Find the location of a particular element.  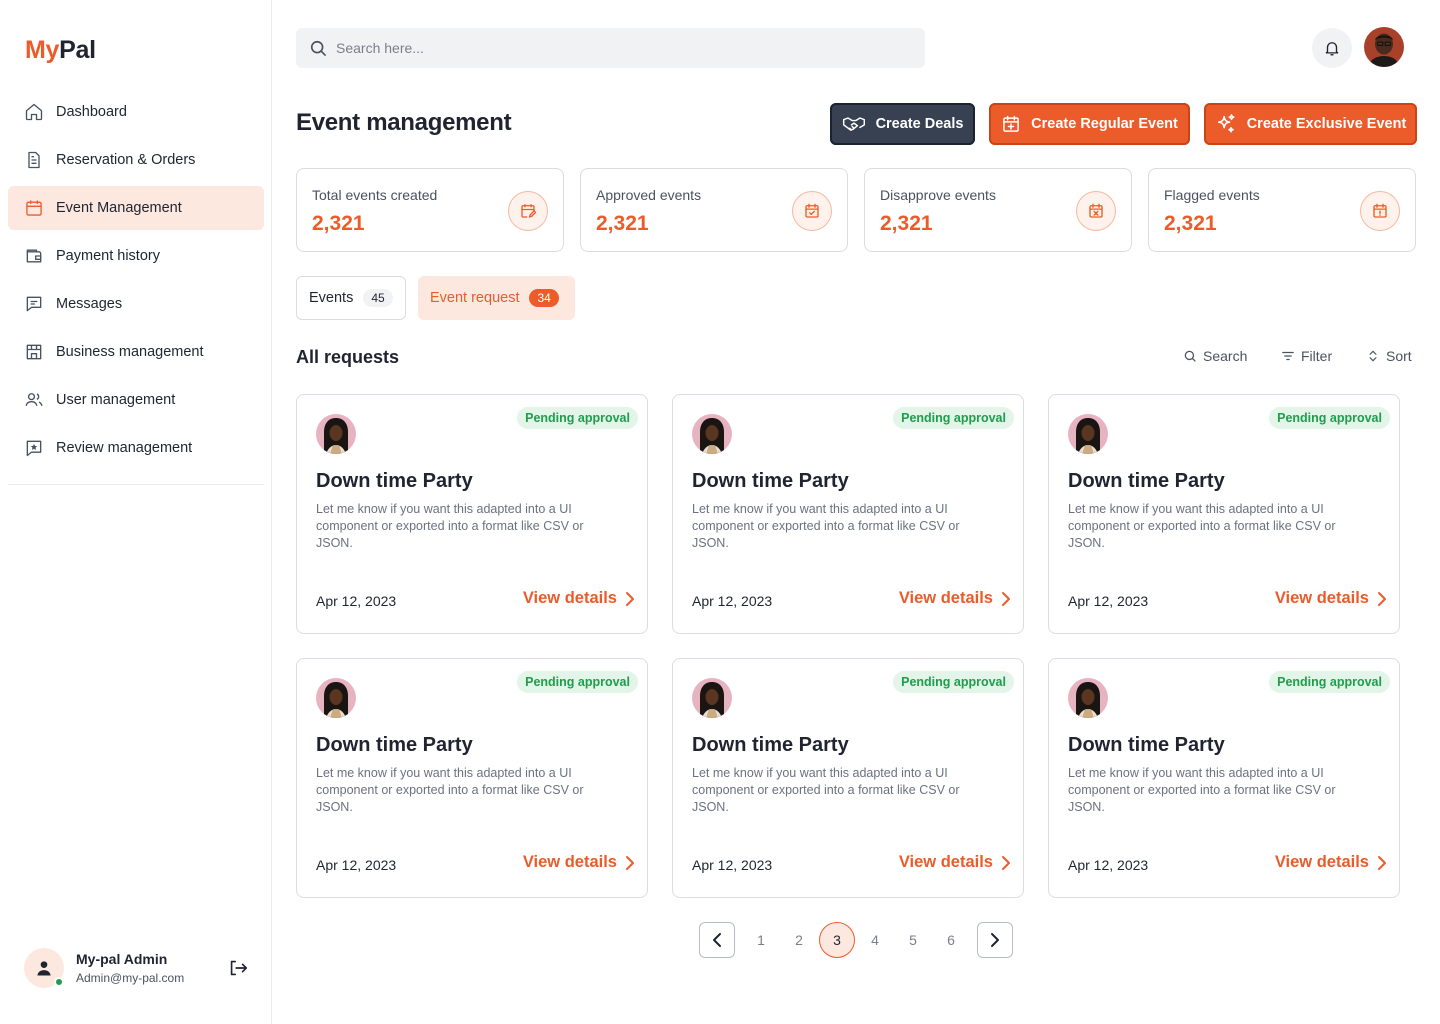

notification-button is located at coordinates (1332, 48).